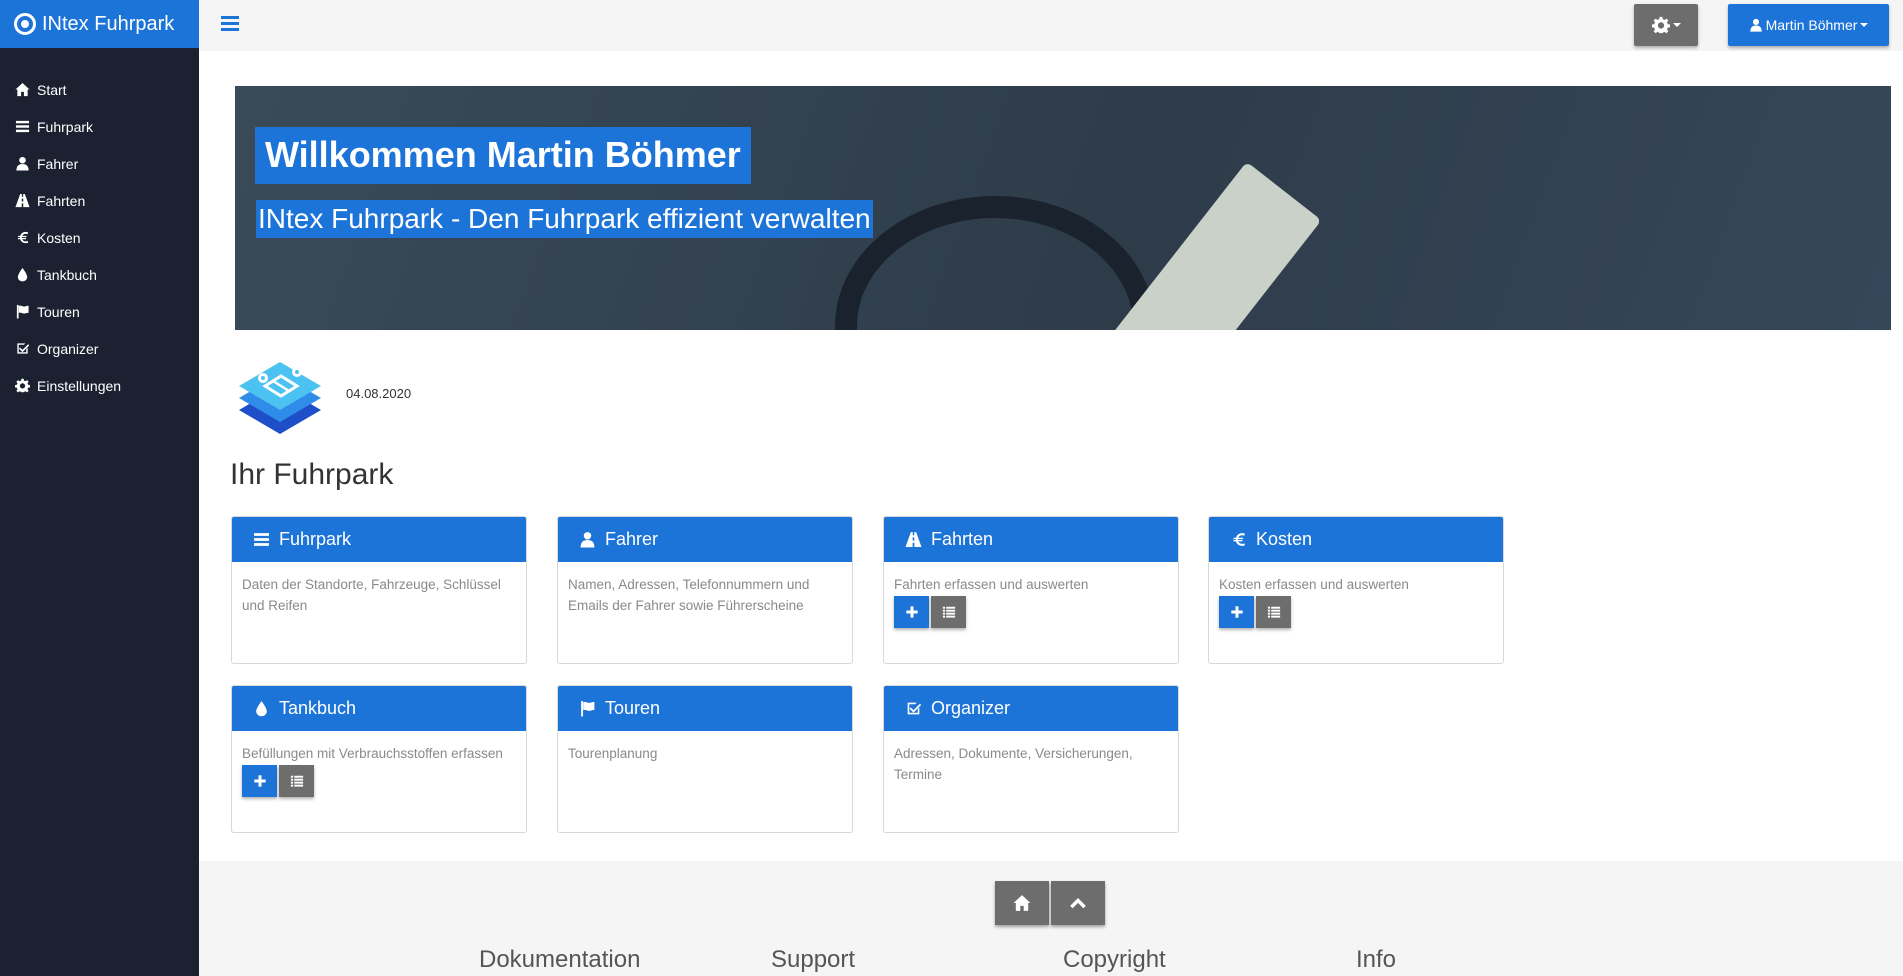 The width and height of the screenshot is (1903, 976). Describe the element at coordinates (312, 474) in the screenshot. I see `section-title: Ihr Fuhrpark` at that location.